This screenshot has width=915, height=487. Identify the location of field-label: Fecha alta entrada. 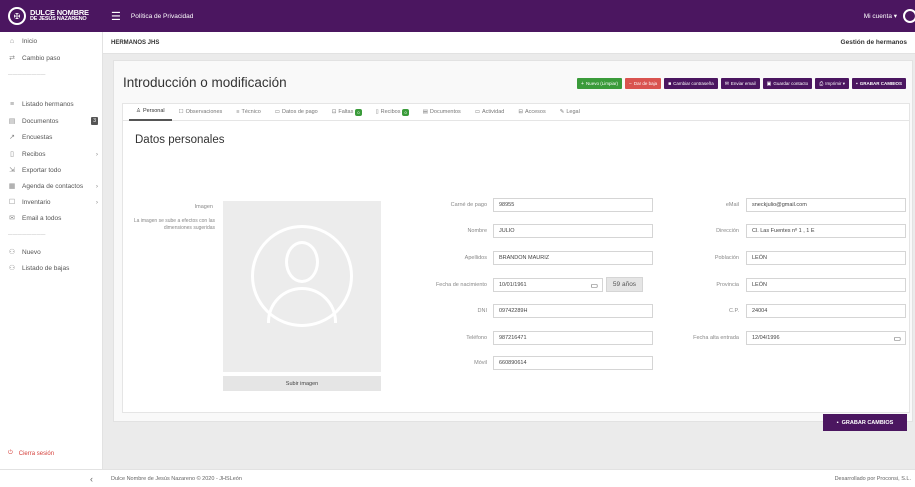
(716, 338).